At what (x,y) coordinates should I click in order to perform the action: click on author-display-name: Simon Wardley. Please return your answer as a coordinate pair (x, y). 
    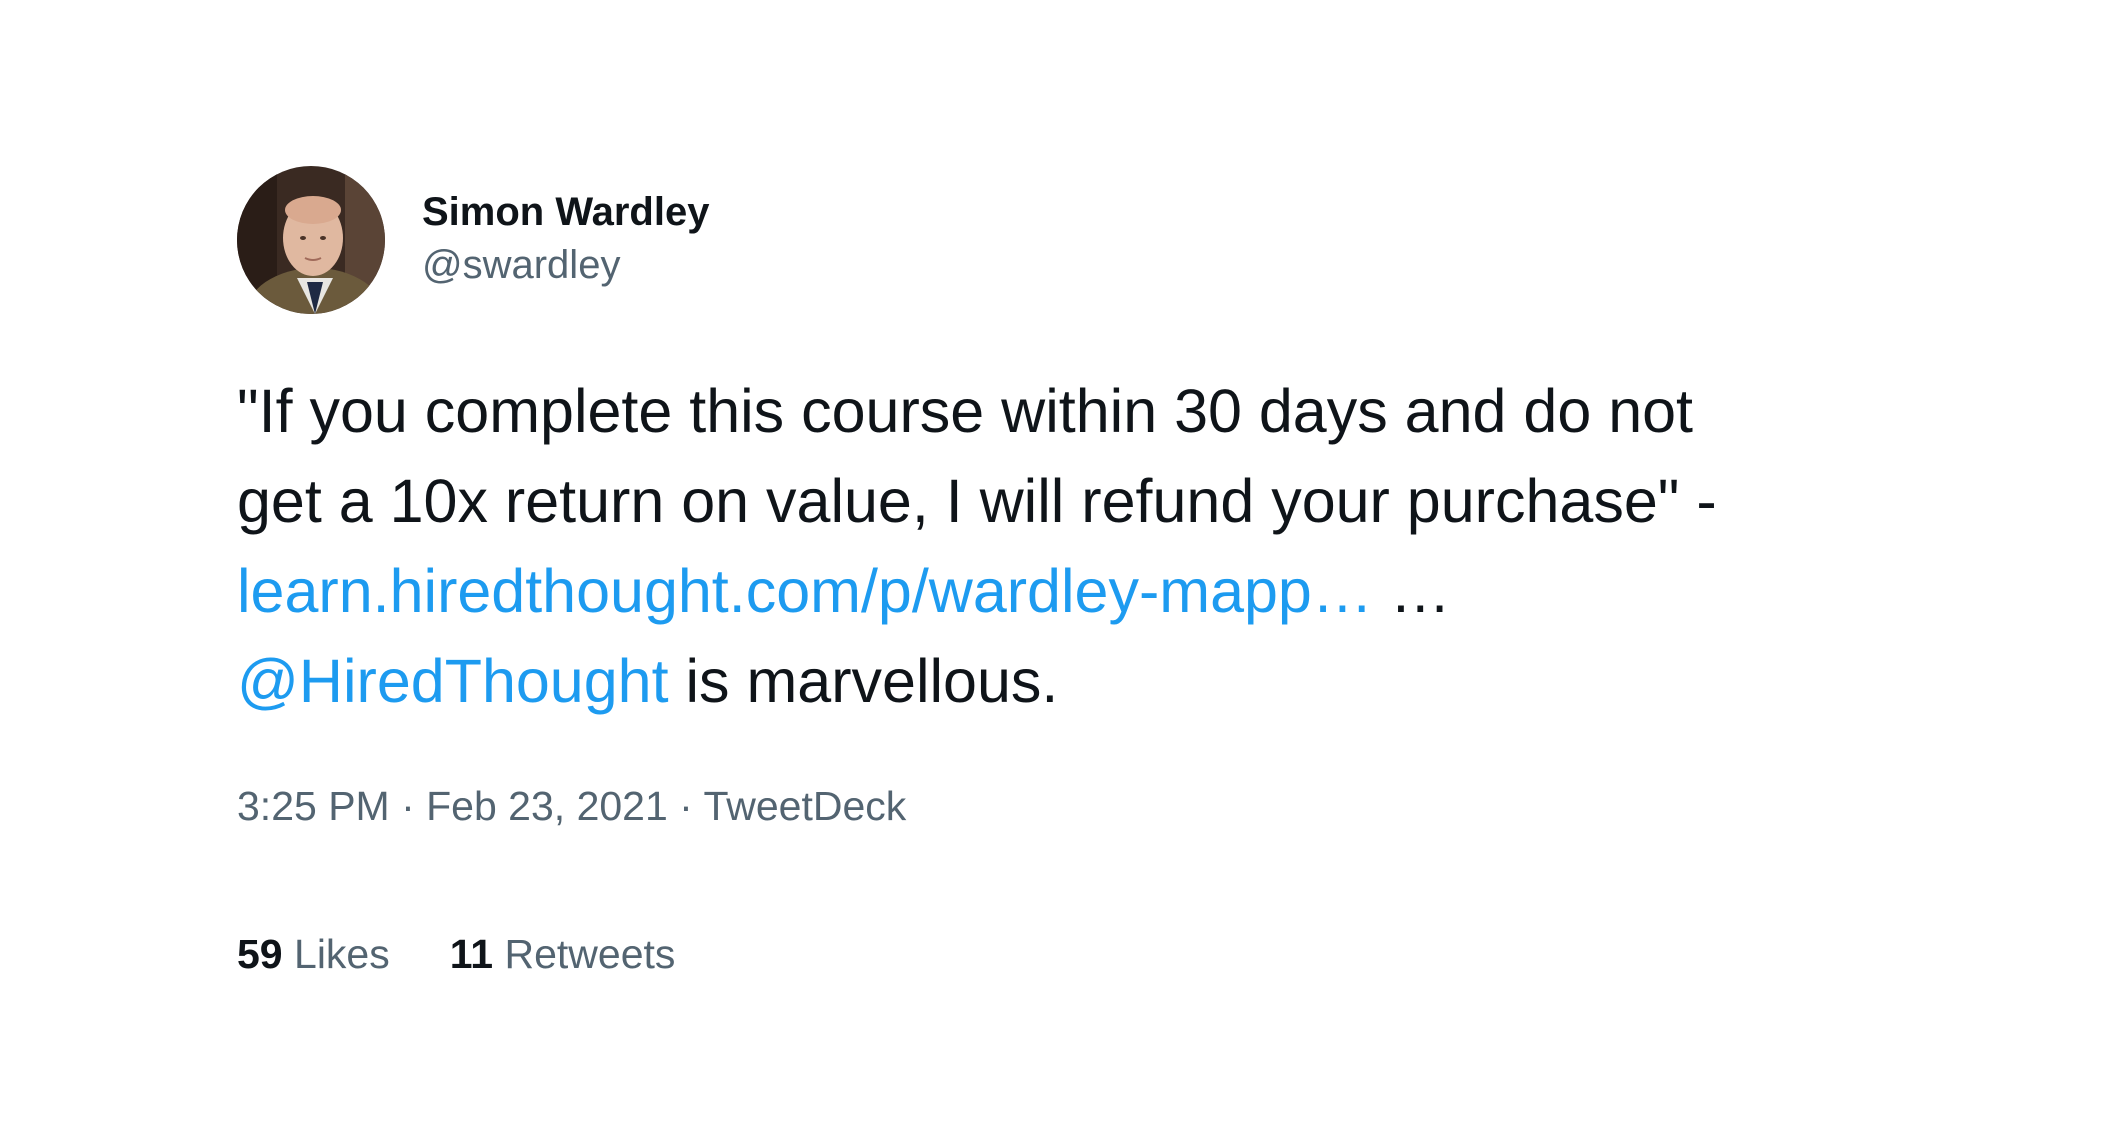
    Looking at the image, I should click on (565, 212).